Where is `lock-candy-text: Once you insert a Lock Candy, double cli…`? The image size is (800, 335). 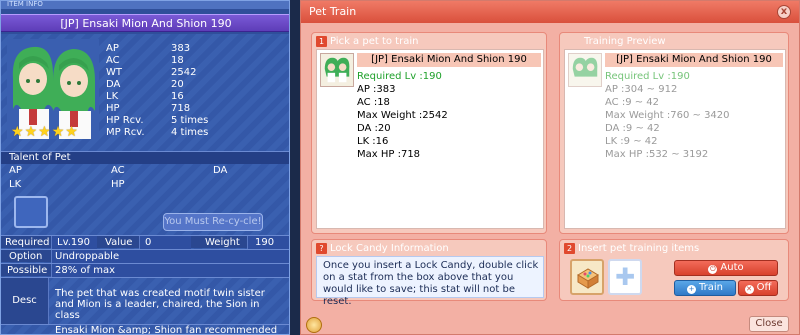 lock-candy-text: Once you insert a Lock Candy, double cli… is located at coordinates (431, 283).